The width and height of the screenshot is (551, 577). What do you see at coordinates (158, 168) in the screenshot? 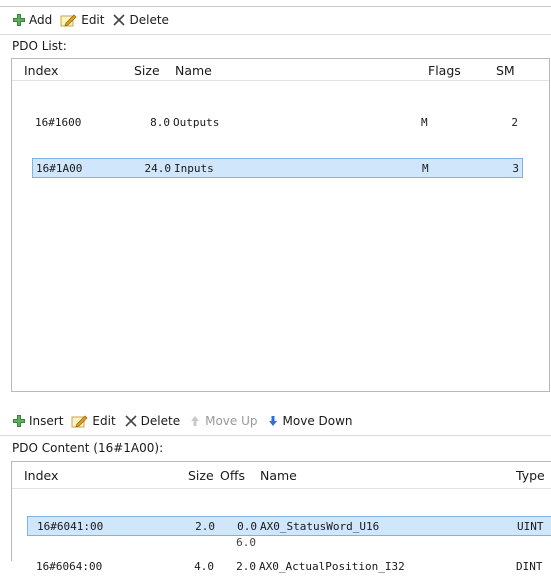
I see `row-size: 24.0` at bounding box center [158, 168].